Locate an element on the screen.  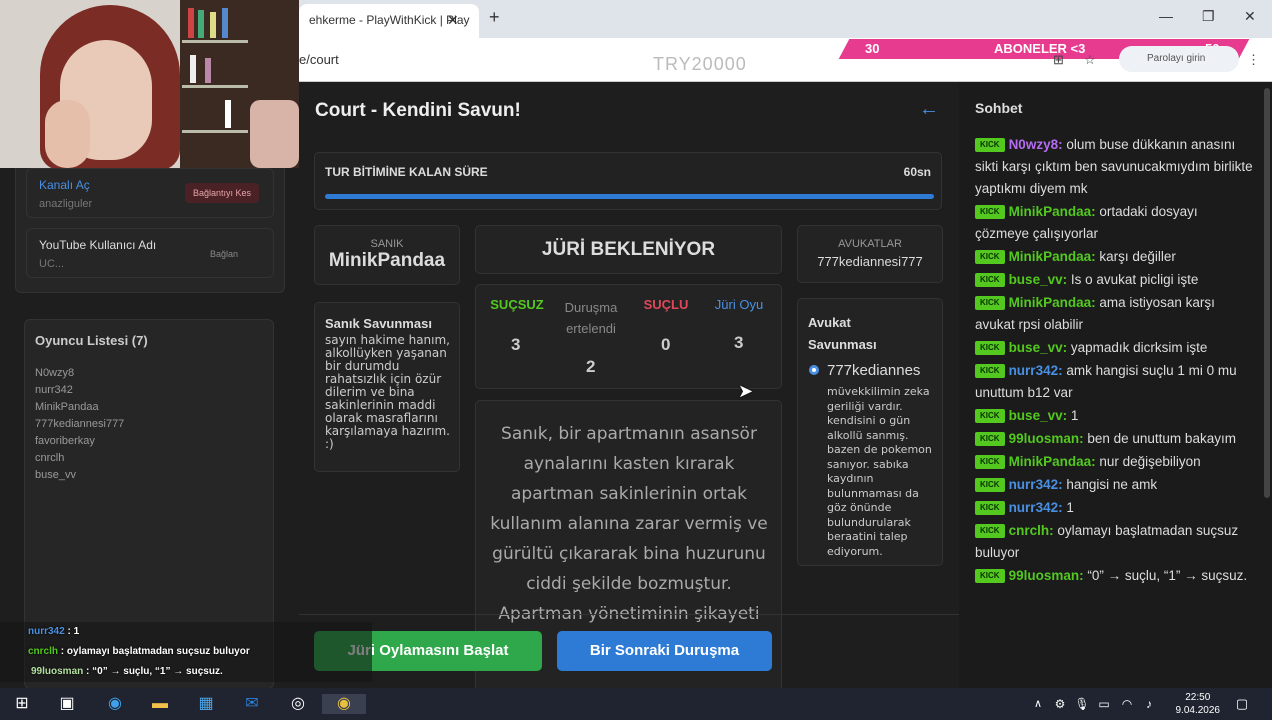
chat-scrollbar is located at coordinates (1267, 293).